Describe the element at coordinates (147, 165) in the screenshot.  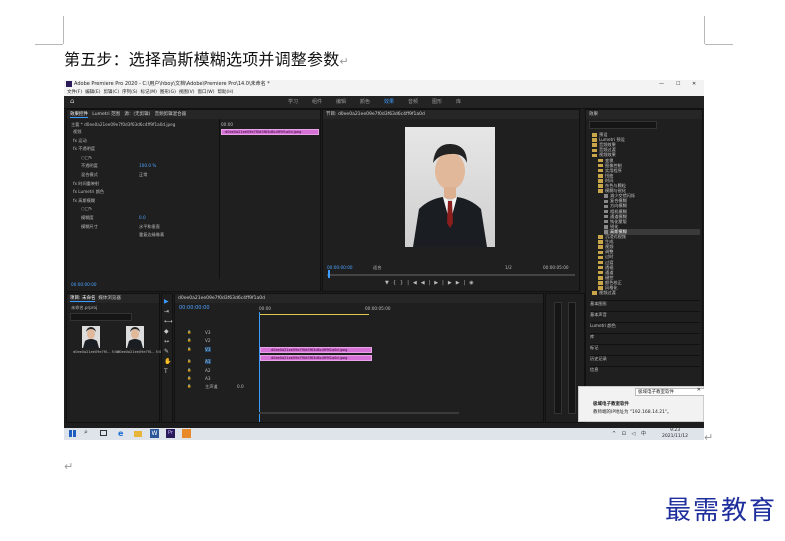
I see `ec-row-value: 100.0 %` at that location.